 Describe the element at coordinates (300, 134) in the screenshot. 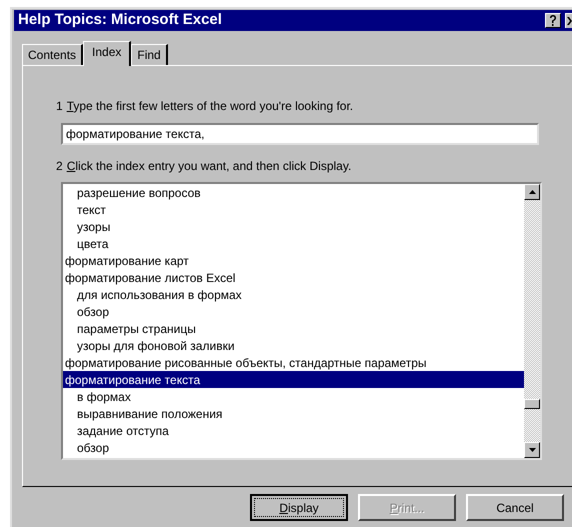

I see `search-field: форматирование текста,` at that location.